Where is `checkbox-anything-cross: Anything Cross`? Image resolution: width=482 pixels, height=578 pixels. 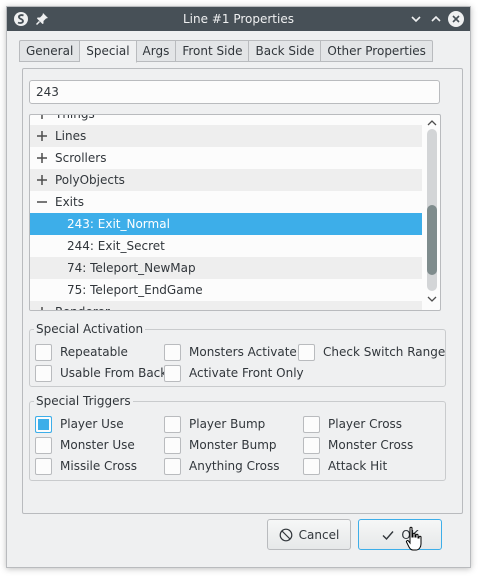 checkbox-anything-cross: Anything Cross is located at coordinates (222, 466).